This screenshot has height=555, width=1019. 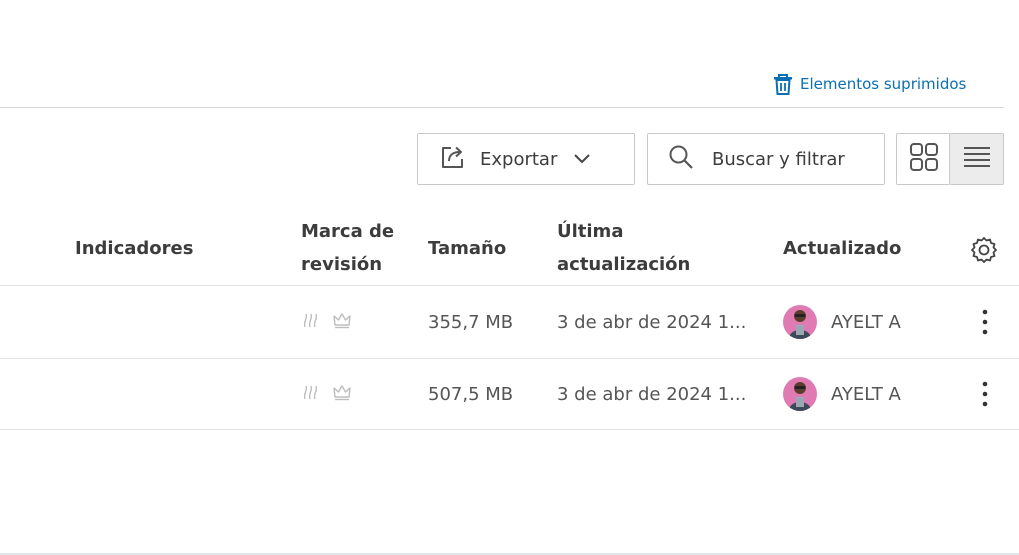 I want to click on export-icon, so click(x=453, y=159).